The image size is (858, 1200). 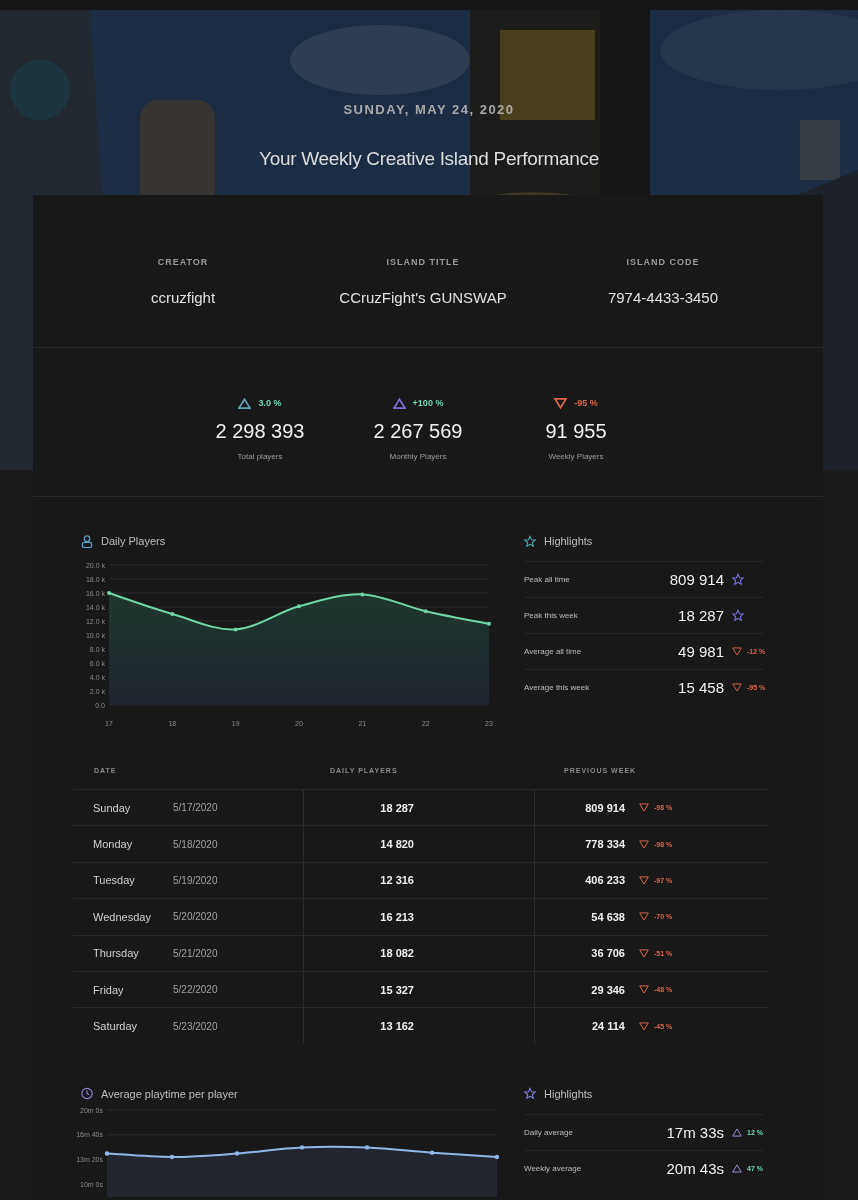 I want to click on highlight-label: Peak all time, so click(x=547, y=579).